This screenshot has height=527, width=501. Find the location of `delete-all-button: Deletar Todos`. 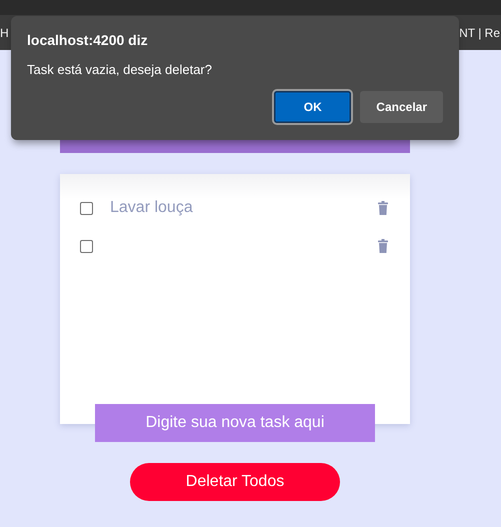

delete-all-button: Deletar Todos is located at coordinates (235, 482).